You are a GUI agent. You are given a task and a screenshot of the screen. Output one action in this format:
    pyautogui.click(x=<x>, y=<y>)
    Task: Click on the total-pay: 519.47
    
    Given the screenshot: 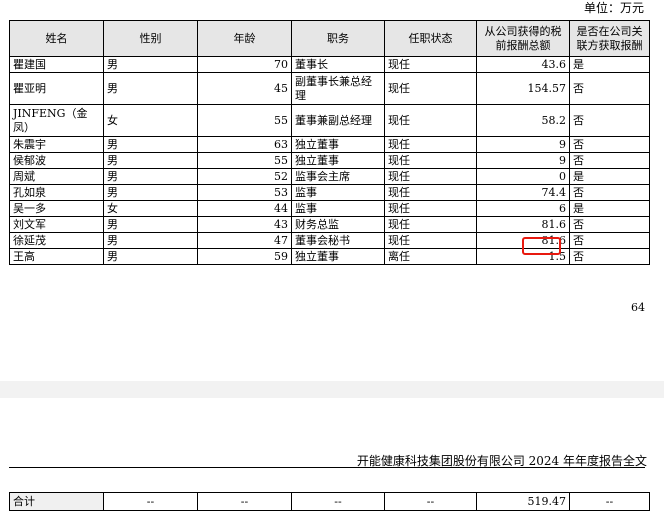 What is the action you would take?
    pyautogui.click(x=523, y=501)
    